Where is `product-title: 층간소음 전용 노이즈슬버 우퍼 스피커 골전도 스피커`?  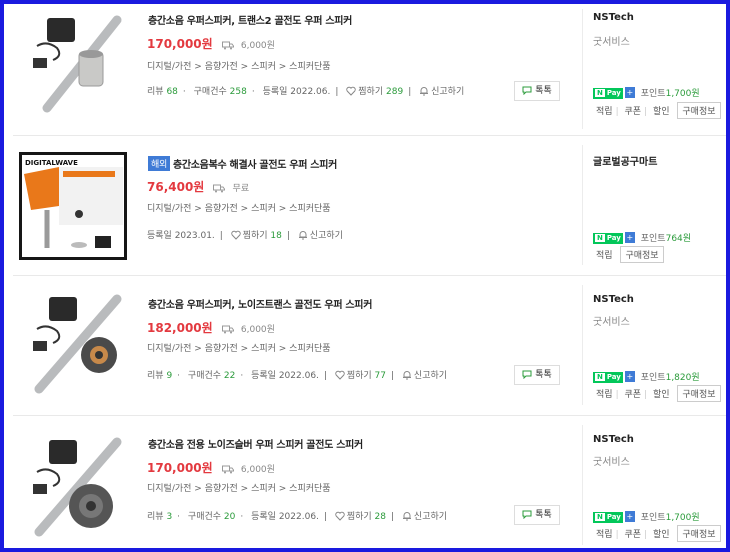 product-title: 층간소음 전용 노이즈슬버 우퍼 스피커 골전도 스피커 is located at coordinates (255, 443).